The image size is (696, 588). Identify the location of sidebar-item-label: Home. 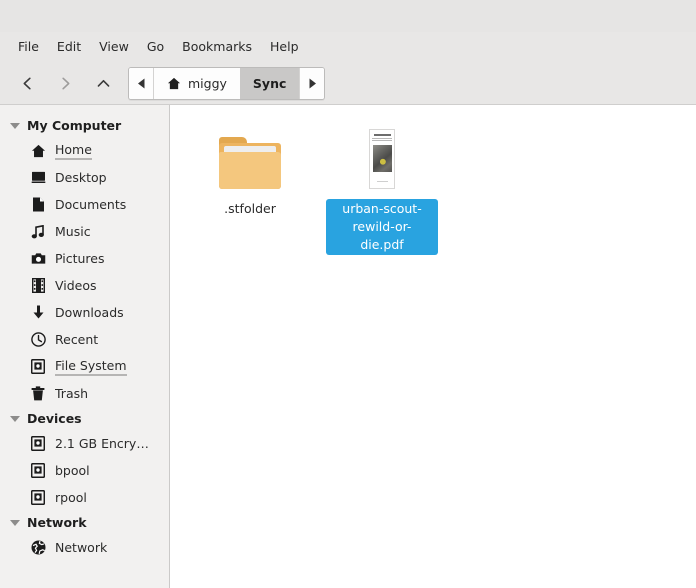
(73, 151).